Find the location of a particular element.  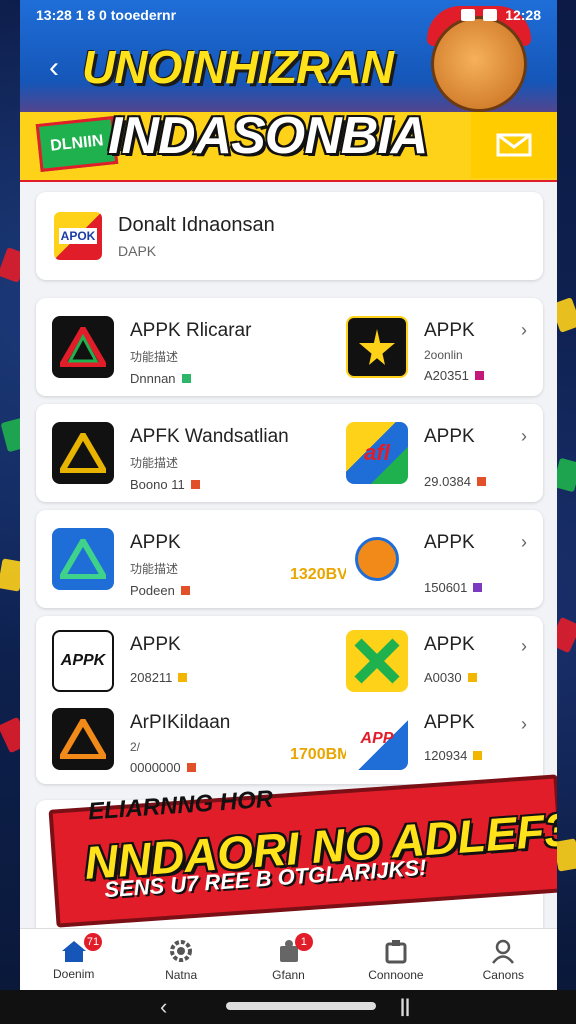

app-meta: Podeen is located at coordinates (152, 590).